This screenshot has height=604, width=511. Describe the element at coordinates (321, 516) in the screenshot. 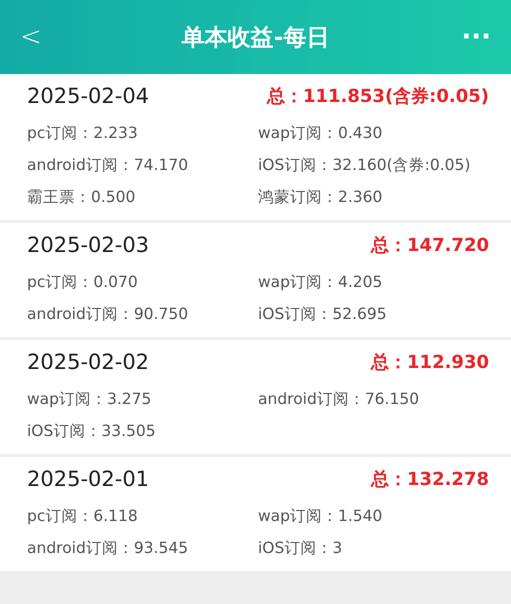

I see `income-item: wap订阅：1.540` at that location.